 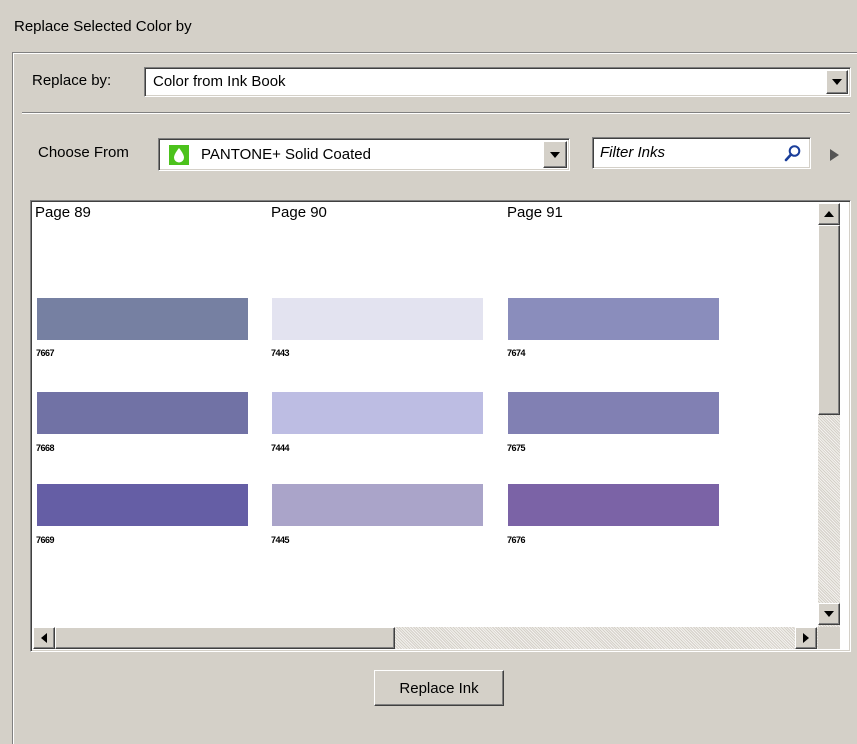 I want to click on swatch-code: 7443, so click(x=280, y=353).